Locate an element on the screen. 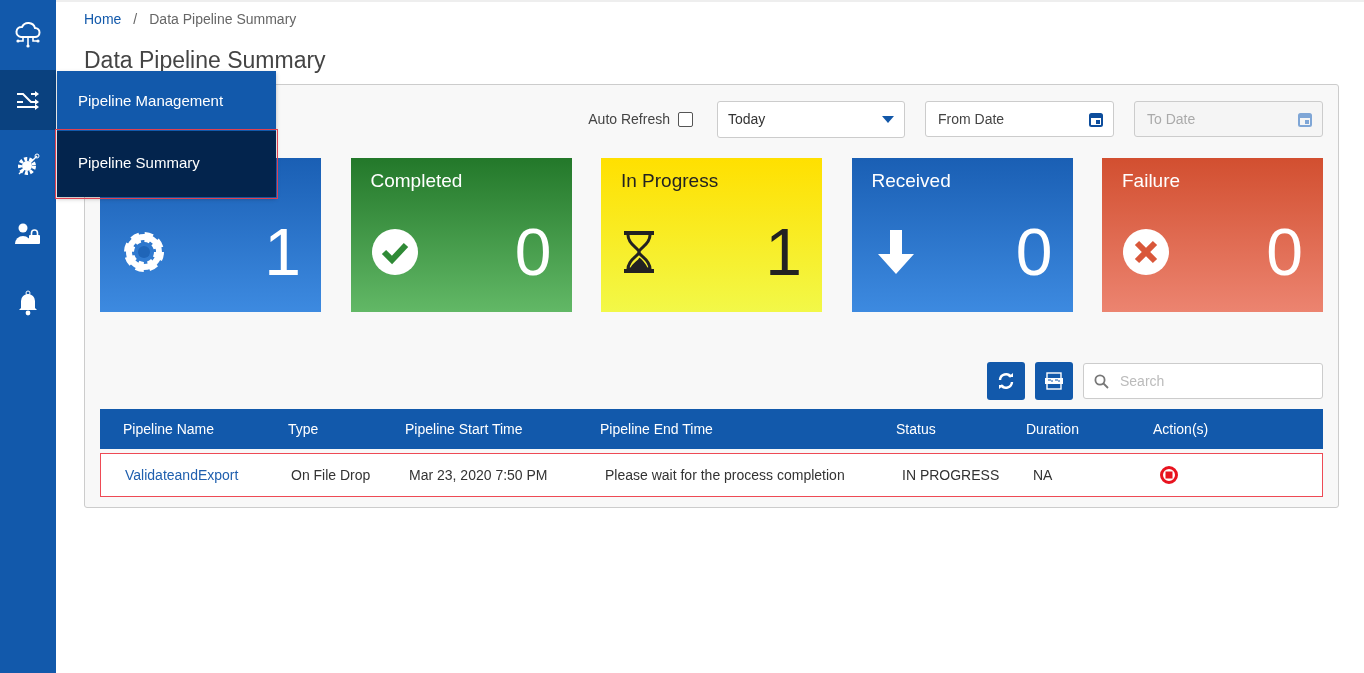 The width and height of the screenshot is (1364, 673). card-title: Completed is located at coordinates (416, 180).